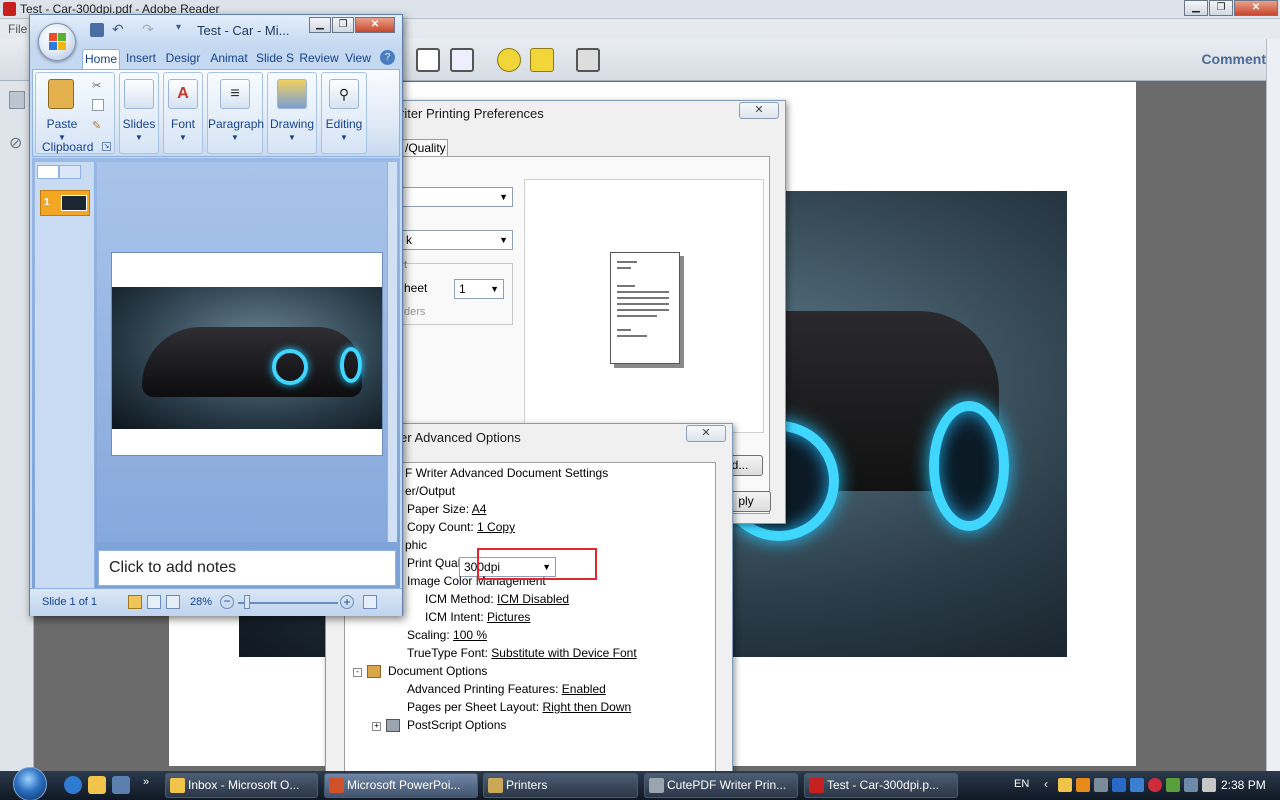  Describe the element at coordinates (533, 599) in the screenshot. I see `icm-method-value: ICM Disabled` at that location.